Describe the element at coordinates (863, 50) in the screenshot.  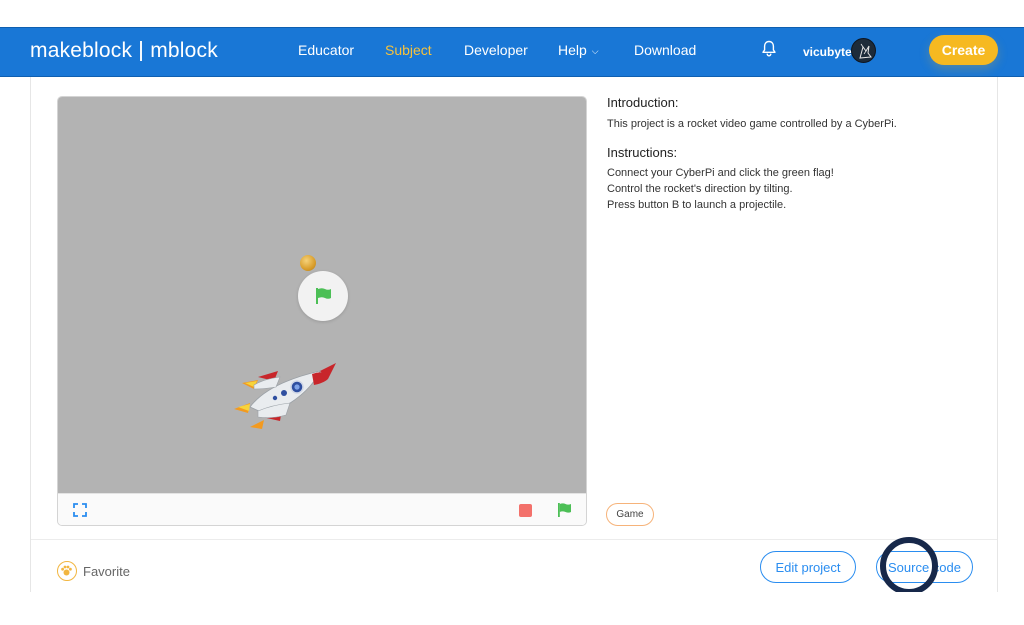
I see `avatar` at that location.